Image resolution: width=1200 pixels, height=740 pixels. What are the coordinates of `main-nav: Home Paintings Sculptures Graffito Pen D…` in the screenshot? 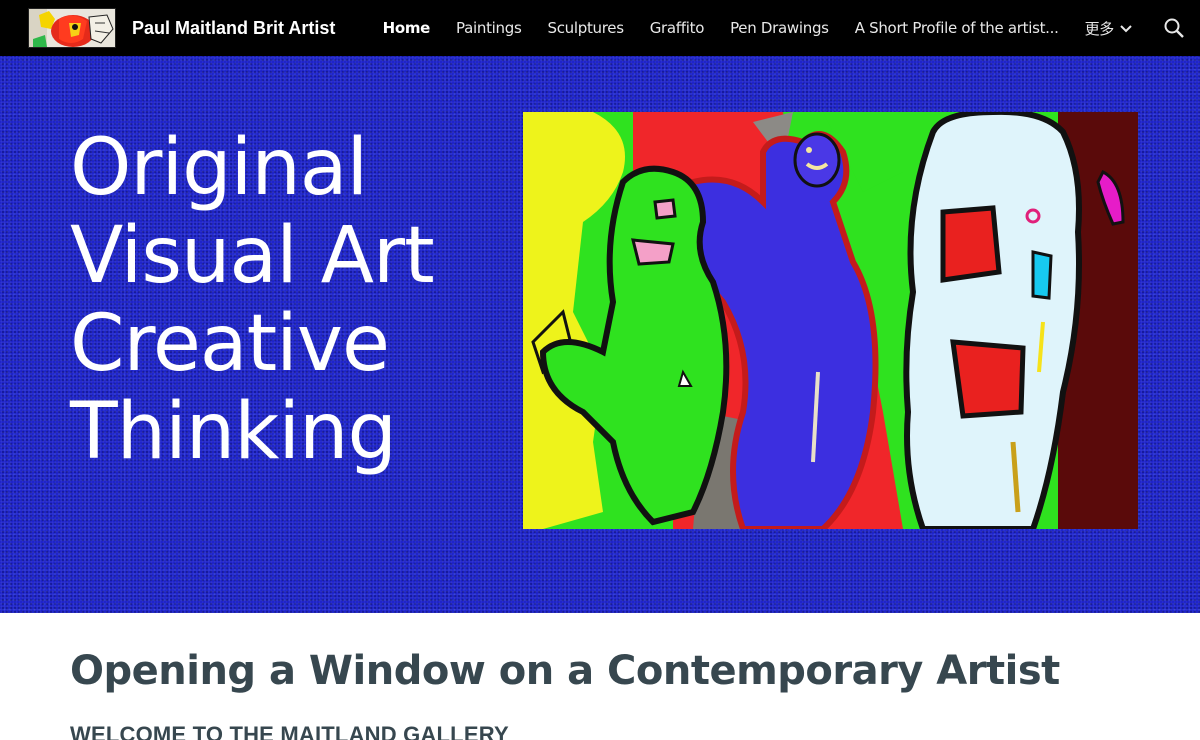 It's located at (758, 28).